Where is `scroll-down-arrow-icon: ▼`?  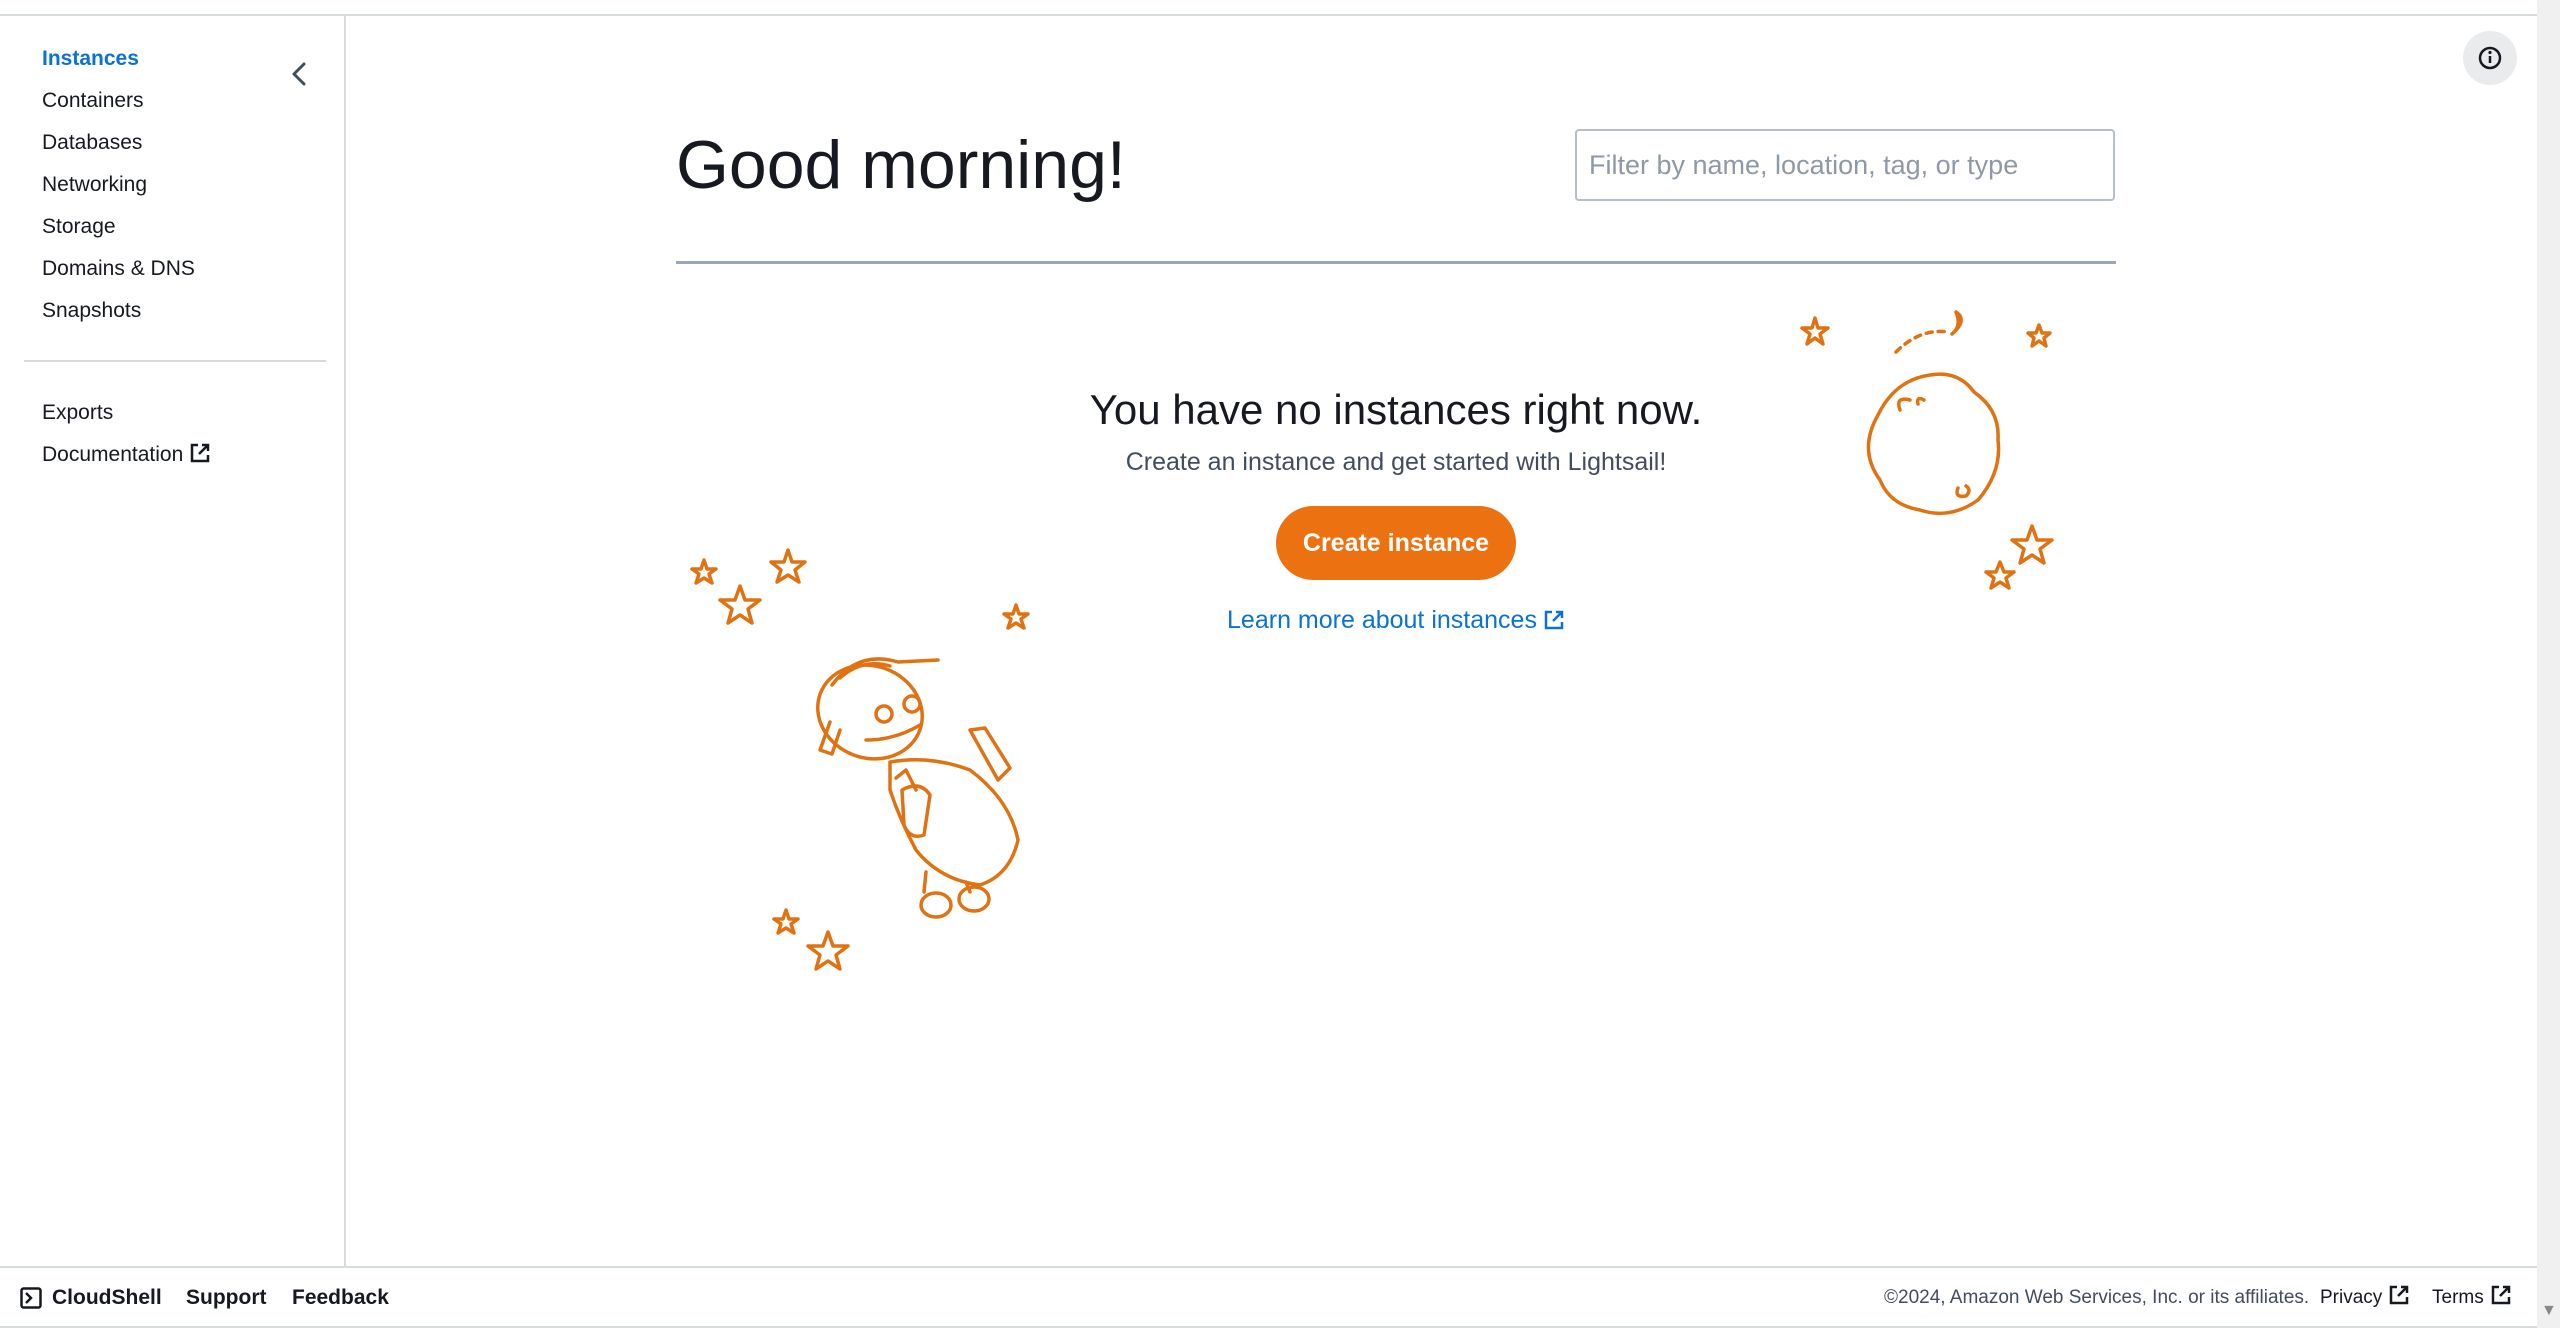
scroll-down-arrow-icon: ▼ is located at coordinates (2549, 1311).